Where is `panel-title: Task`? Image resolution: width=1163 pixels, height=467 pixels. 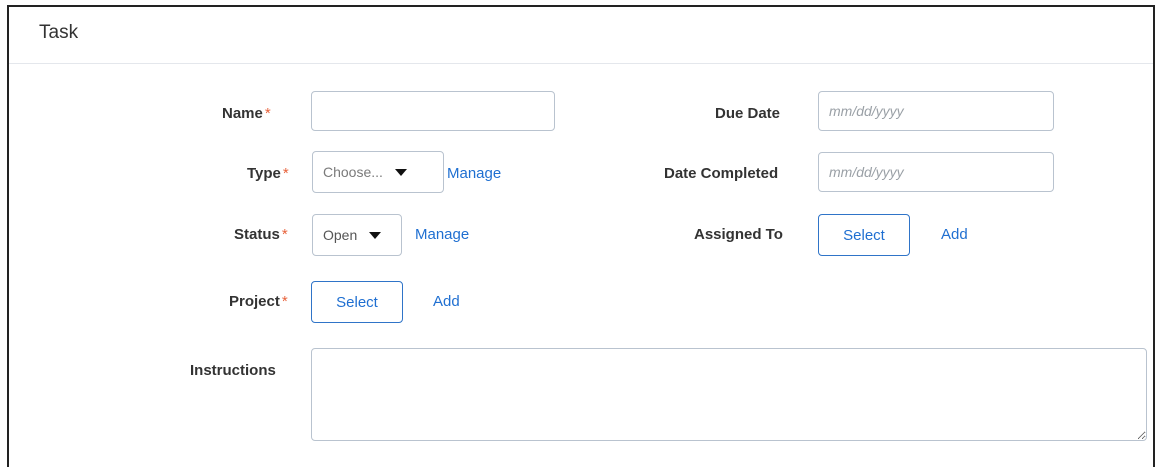 panel-title: Task is located at coordinates (59, 32).